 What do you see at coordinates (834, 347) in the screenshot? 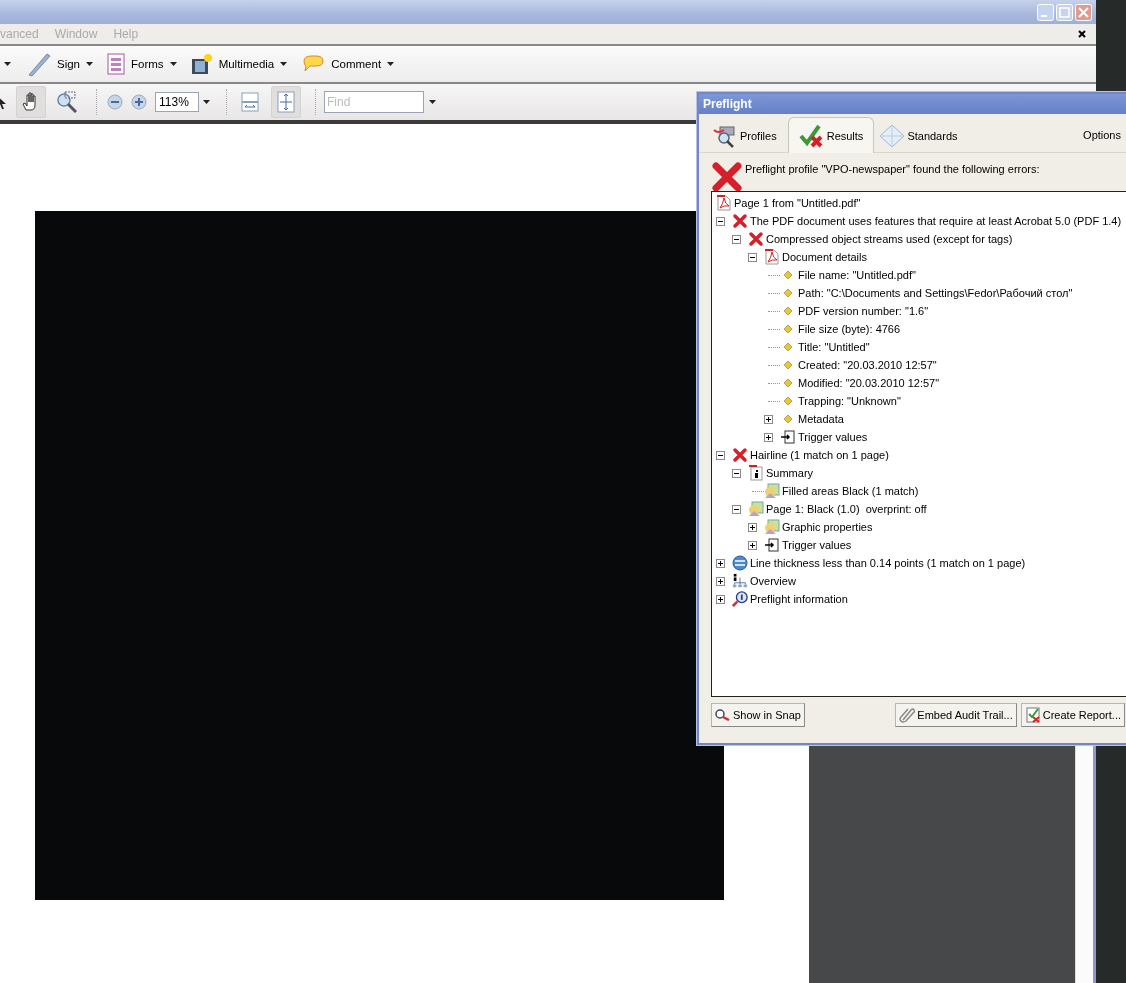
I see `tree-item: Title: "Untitled"` at bounding box center [834, 347].